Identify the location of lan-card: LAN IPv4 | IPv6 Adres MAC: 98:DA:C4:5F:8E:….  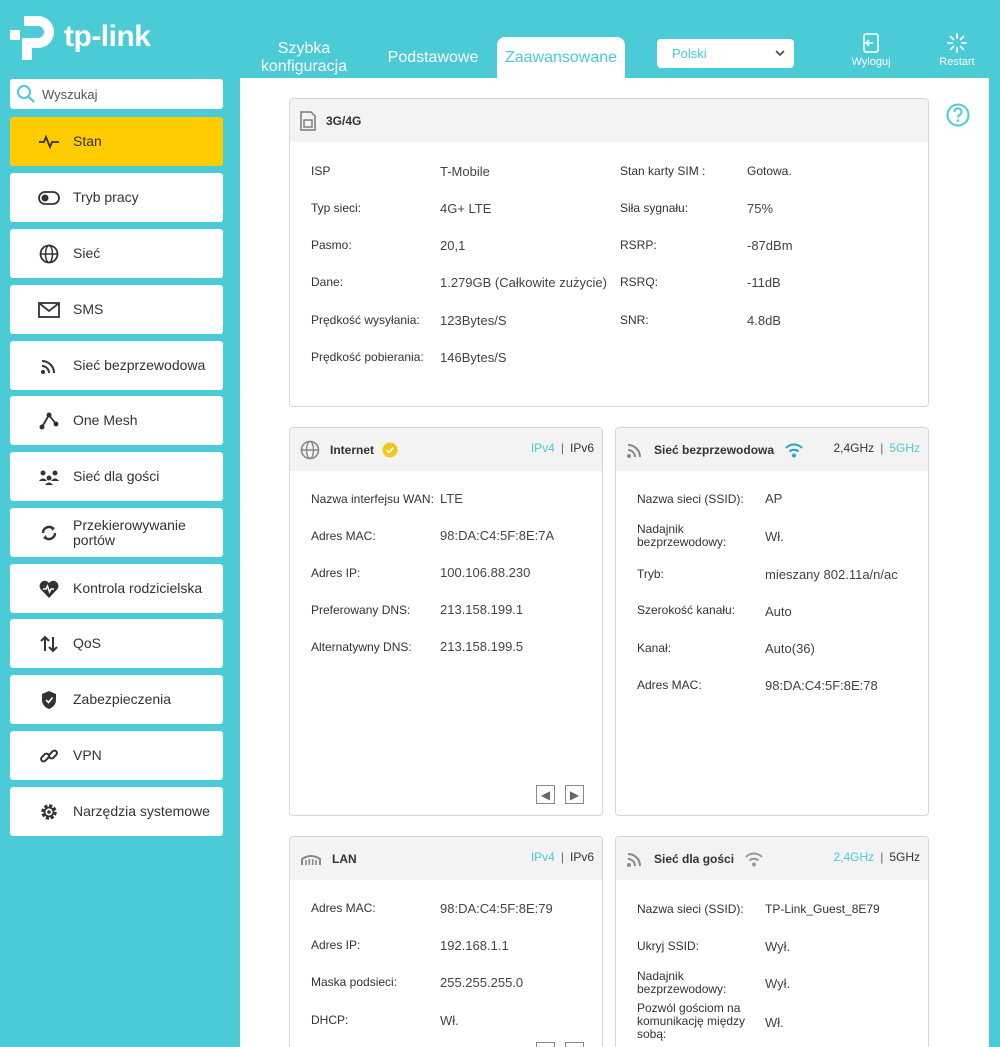
(446, 941).